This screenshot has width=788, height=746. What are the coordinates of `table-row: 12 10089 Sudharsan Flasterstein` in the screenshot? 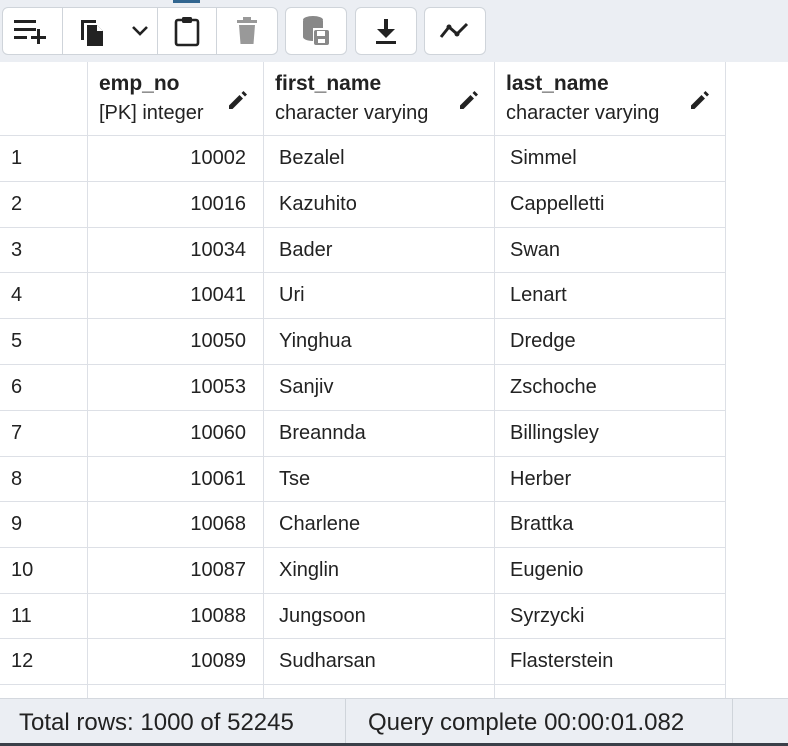 It's located at (363, 662).